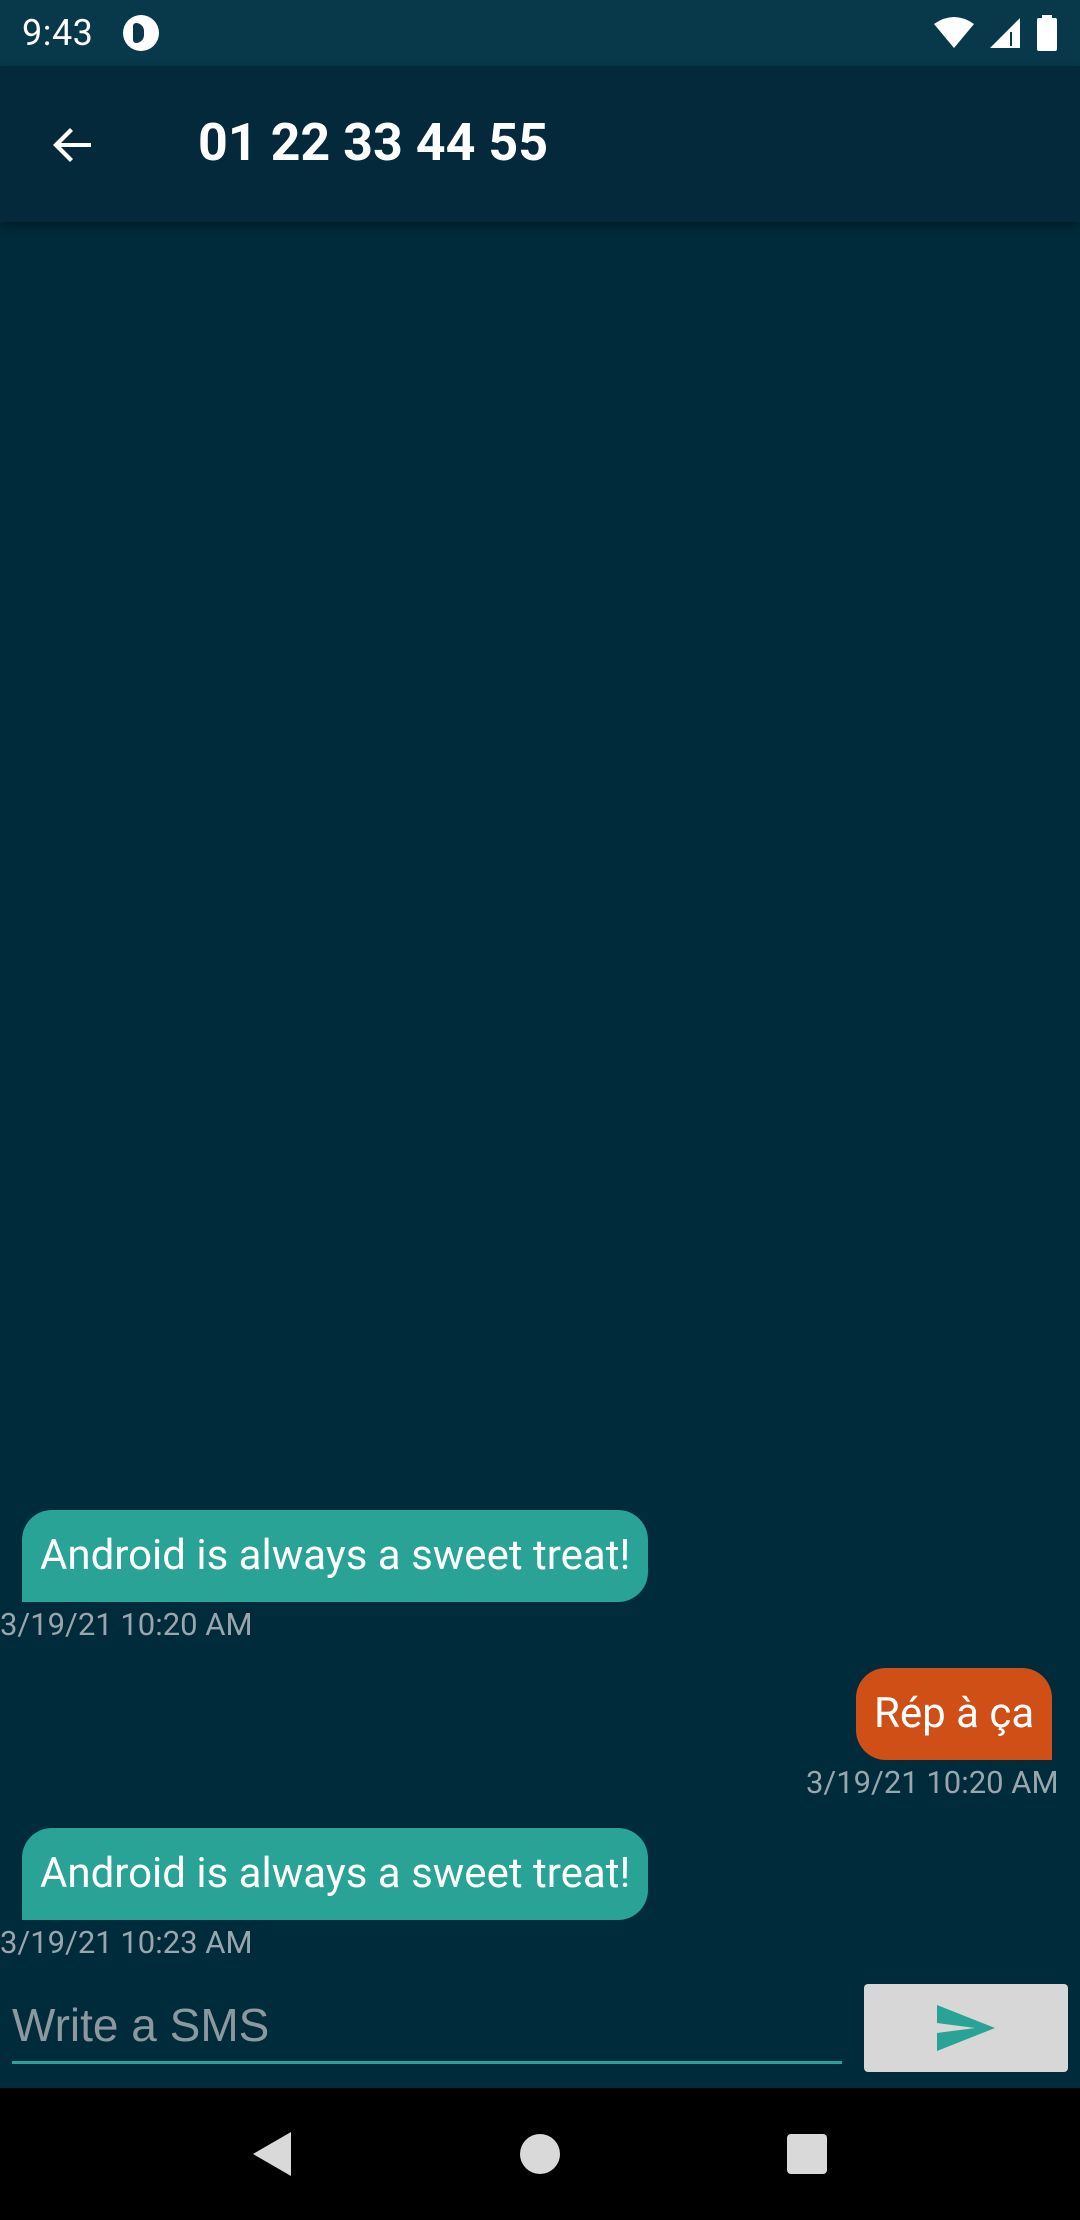 This screenshot has width=1080, height=2220. Describe the element at coordinates (954, 32) in the screenshot. I see `wifi-icon` at that location.